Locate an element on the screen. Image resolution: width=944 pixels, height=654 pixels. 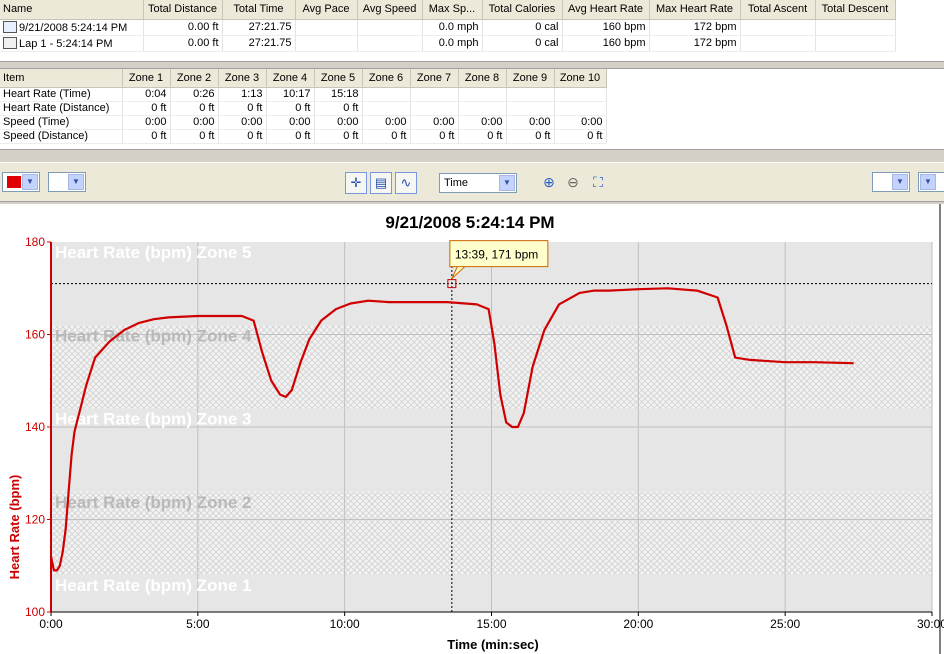
zoom-in-button: ⊕ is located at coordinates (549, 183).